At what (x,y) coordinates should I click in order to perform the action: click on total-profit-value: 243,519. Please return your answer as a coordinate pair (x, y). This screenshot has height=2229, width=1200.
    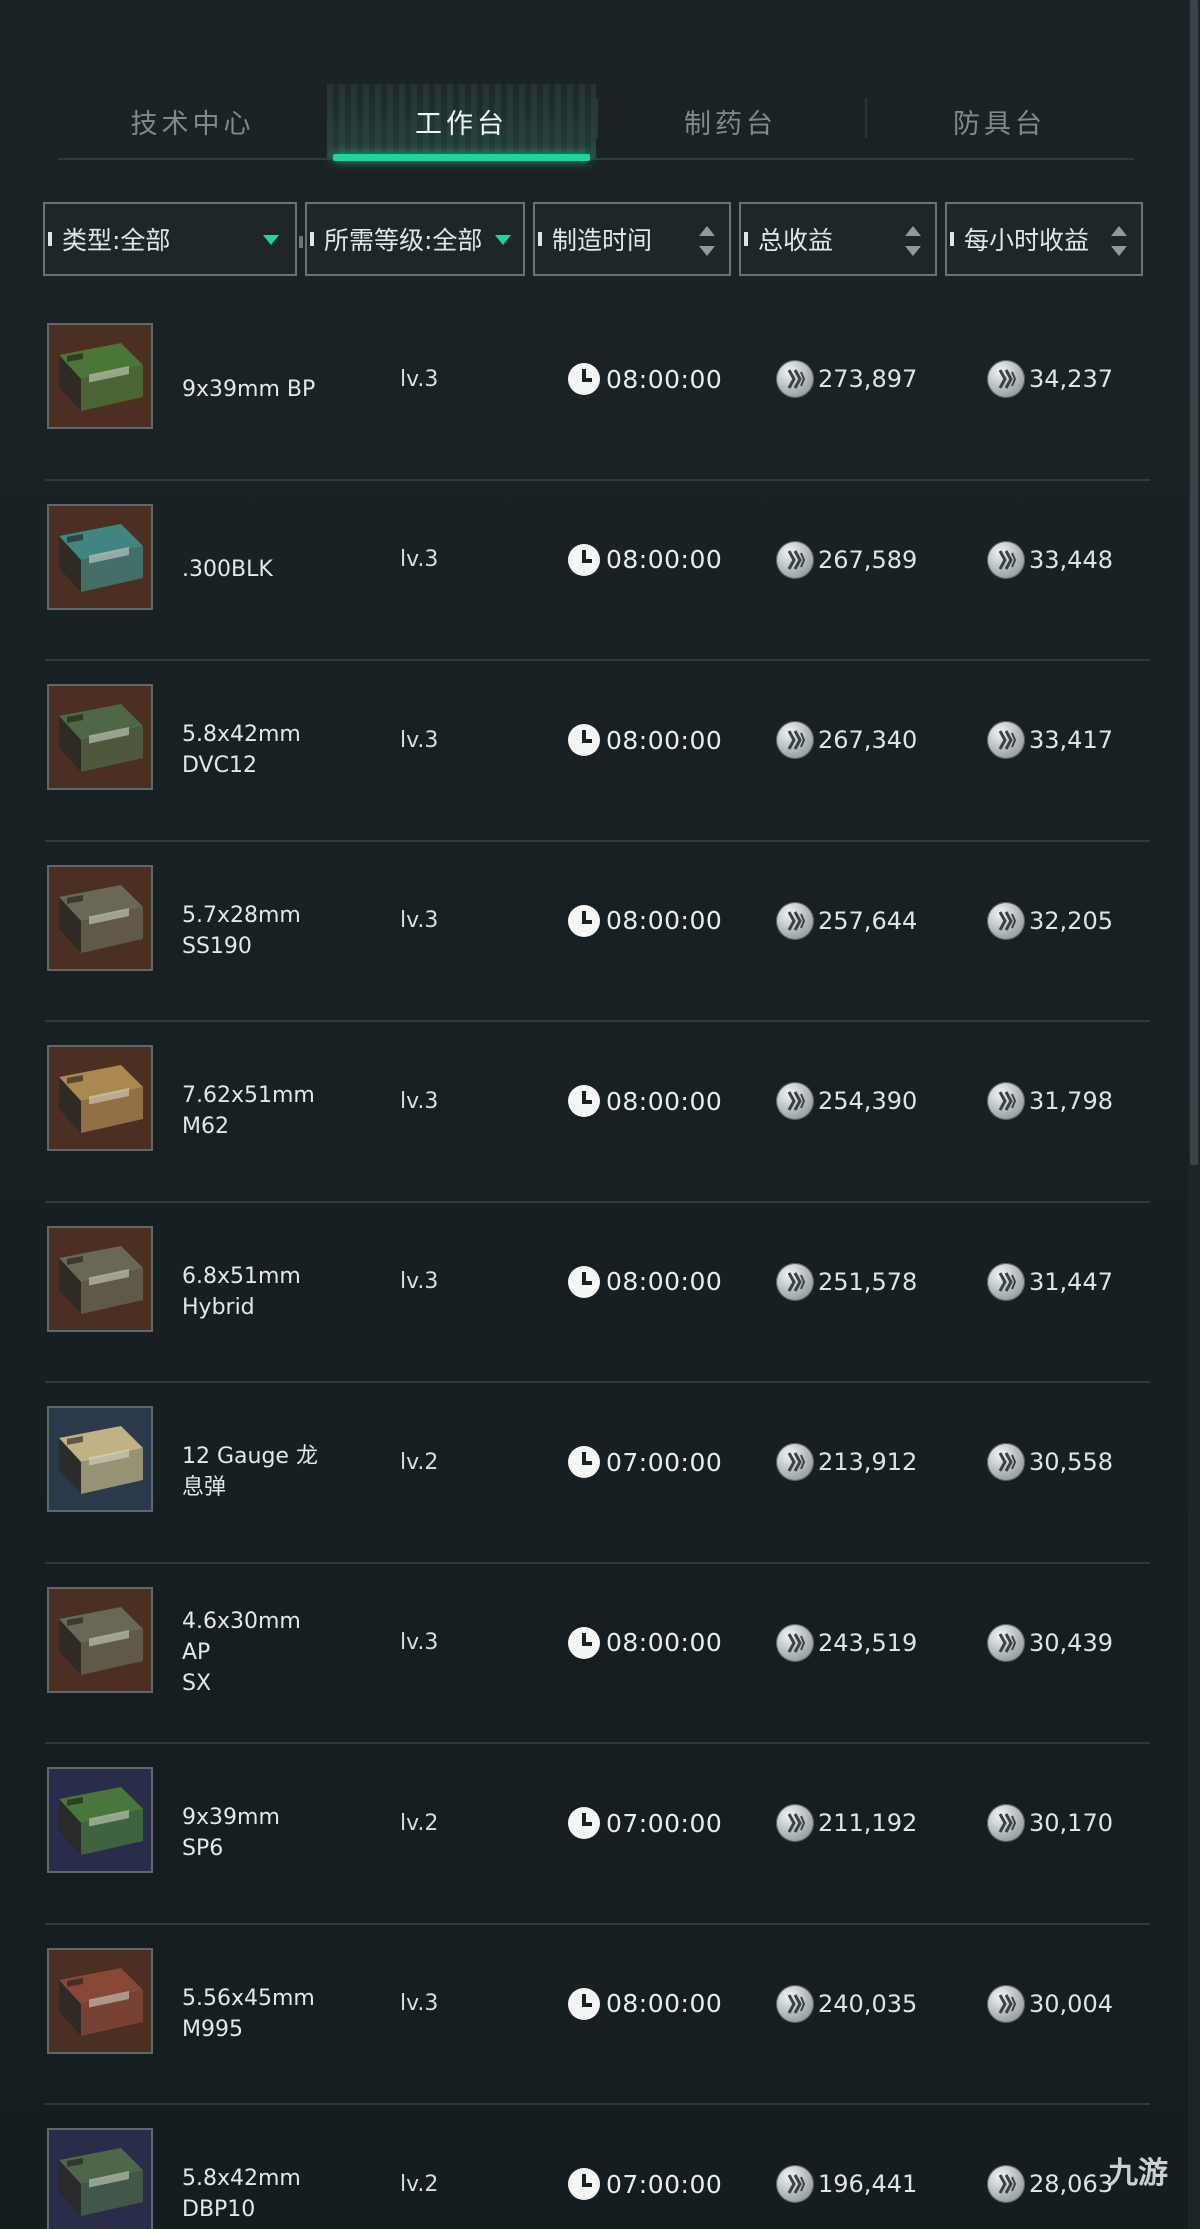
    Looking at the image, I should click on (868, 1642).